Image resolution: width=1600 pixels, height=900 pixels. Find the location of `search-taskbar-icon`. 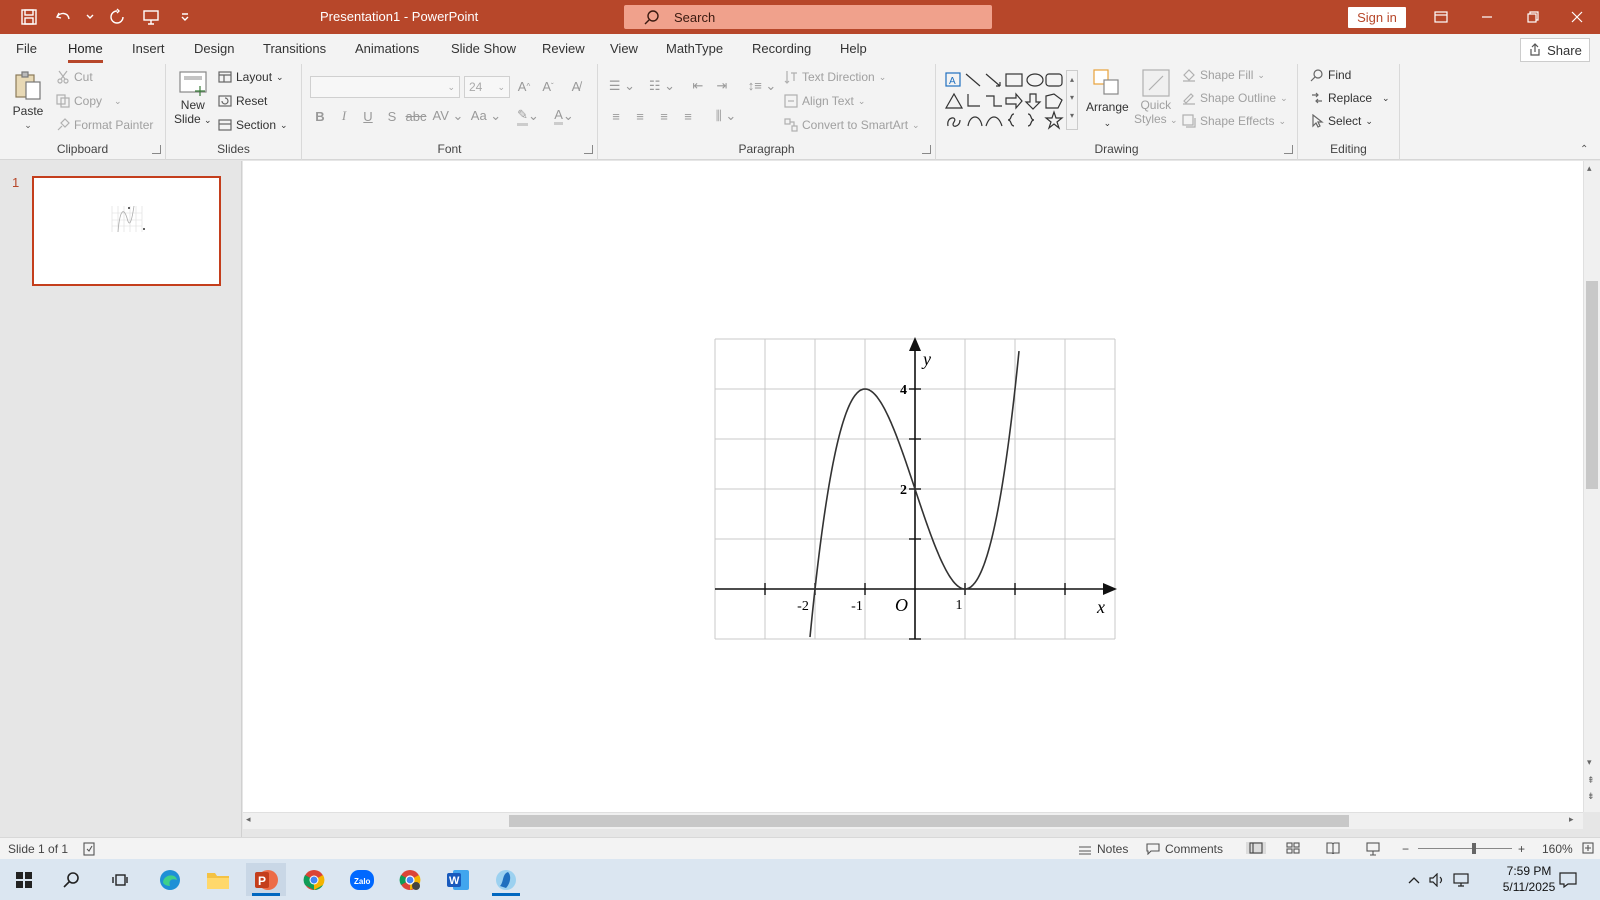

search-taskbar-icon is located at coordinates (72, 879).